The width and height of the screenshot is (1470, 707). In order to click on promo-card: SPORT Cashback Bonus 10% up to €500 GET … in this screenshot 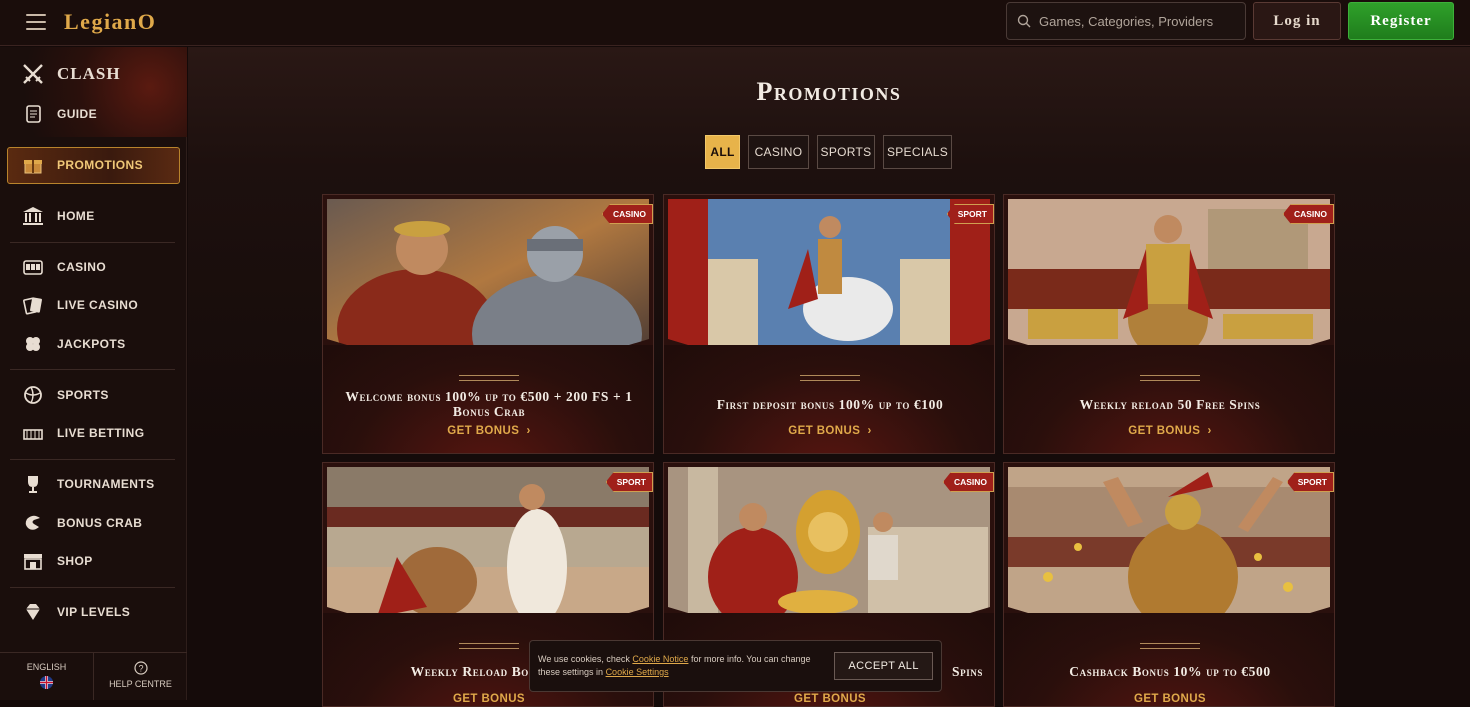, I will do `click(1169, 584)`.